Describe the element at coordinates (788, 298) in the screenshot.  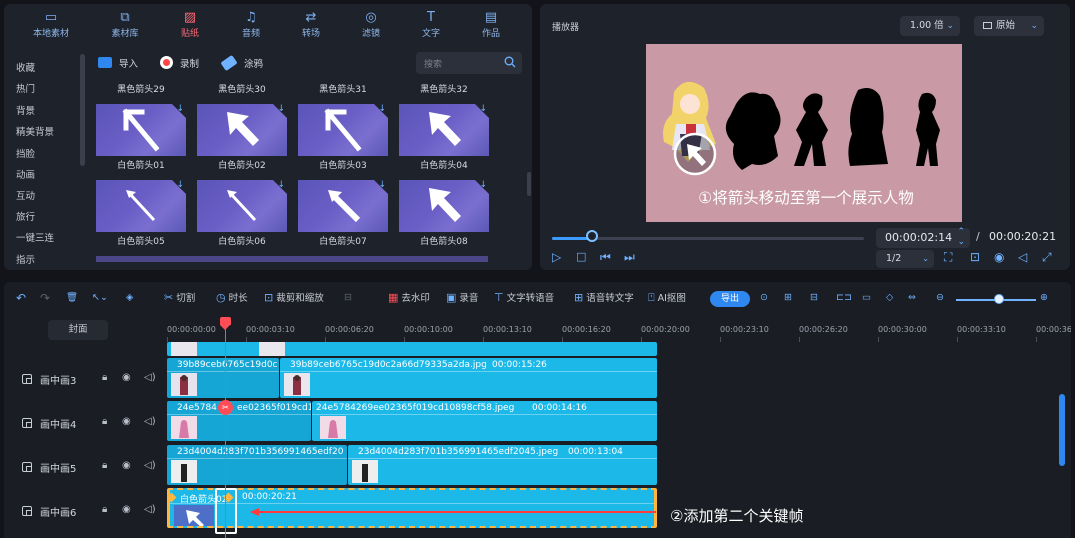
I see `split-icon: ⊞` at that location.